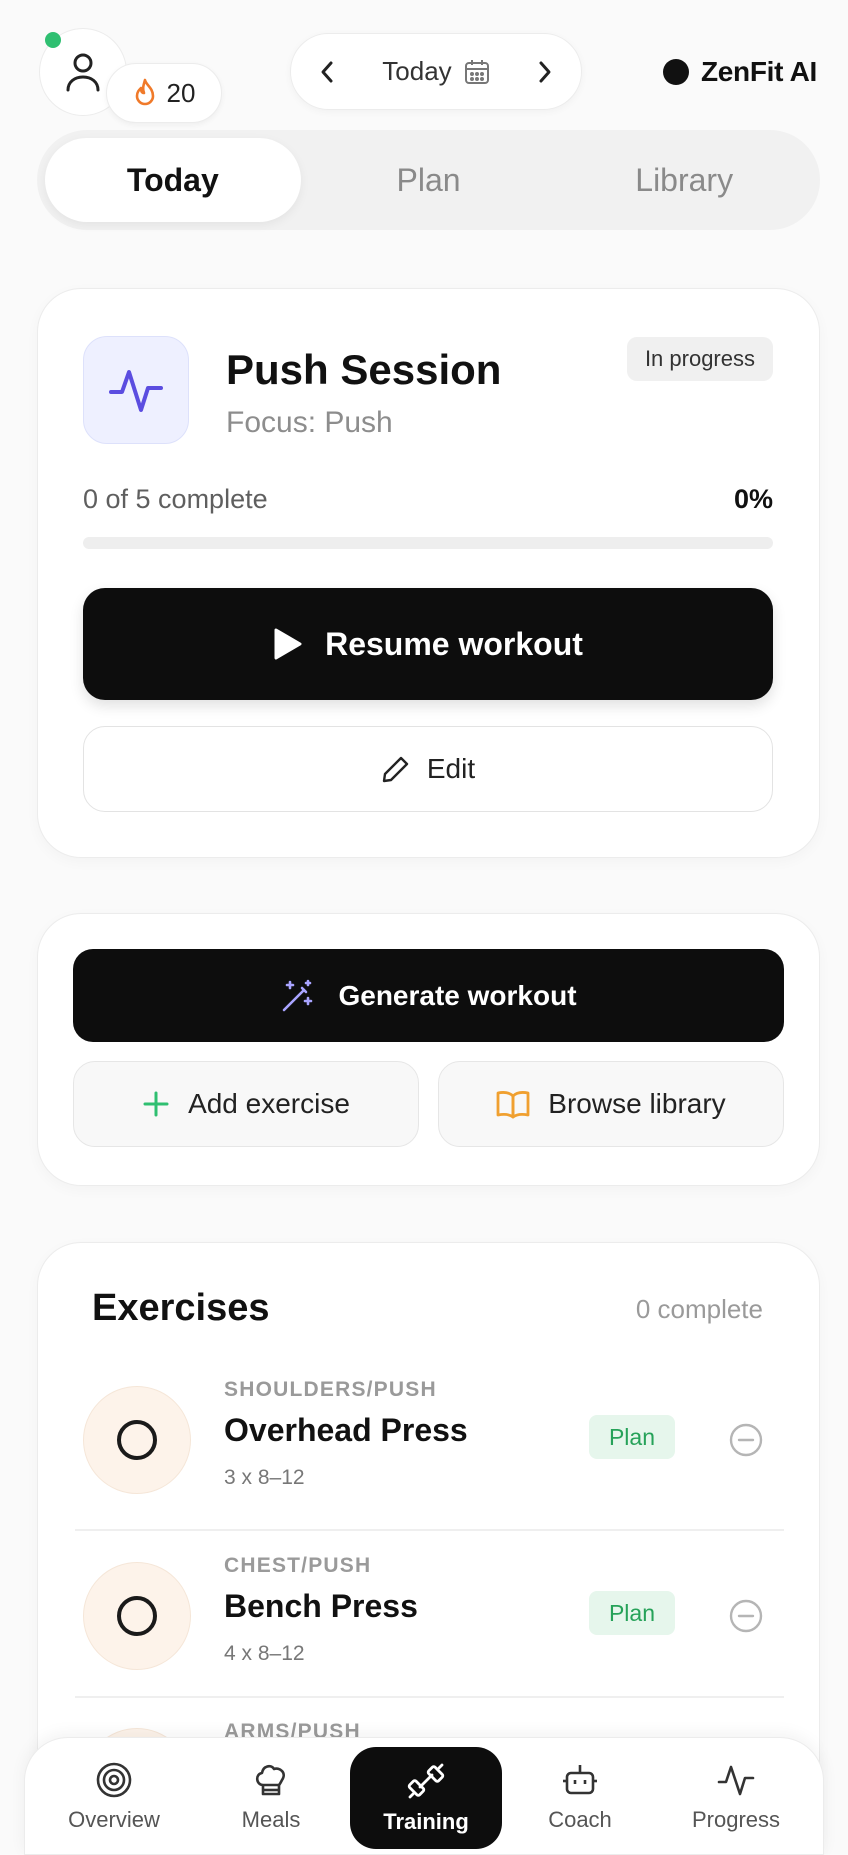  I want to click on exercise-name: Bench Press, so click(321, 1606).